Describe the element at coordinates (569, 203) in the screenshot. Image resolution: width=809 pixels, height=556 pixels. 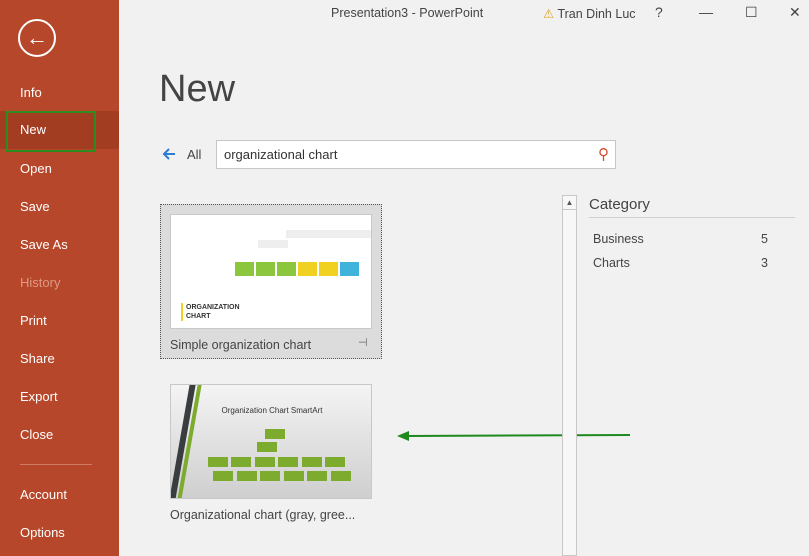
I see `scroll-up-icon: ▲` at that location.